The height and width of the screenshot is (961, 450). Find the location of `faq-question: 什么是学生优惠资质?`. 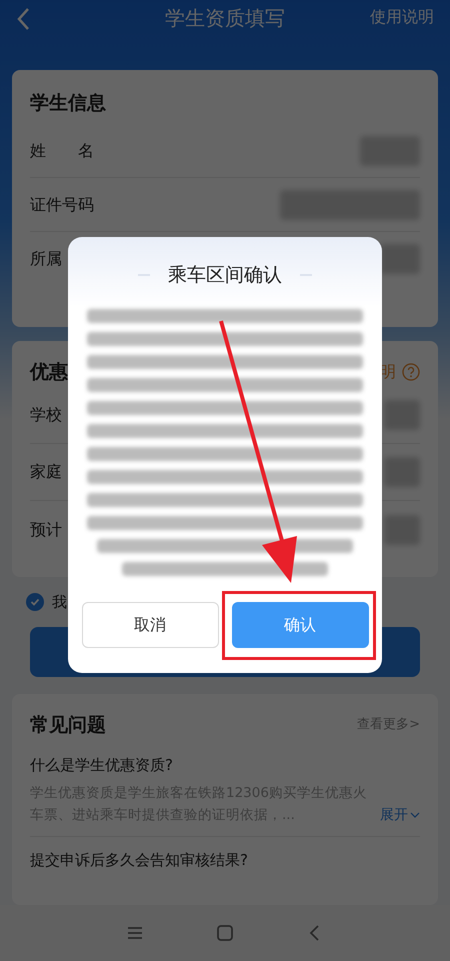

faq-question: 什么是学生优惠资质? is located at coordinates (102, 765).